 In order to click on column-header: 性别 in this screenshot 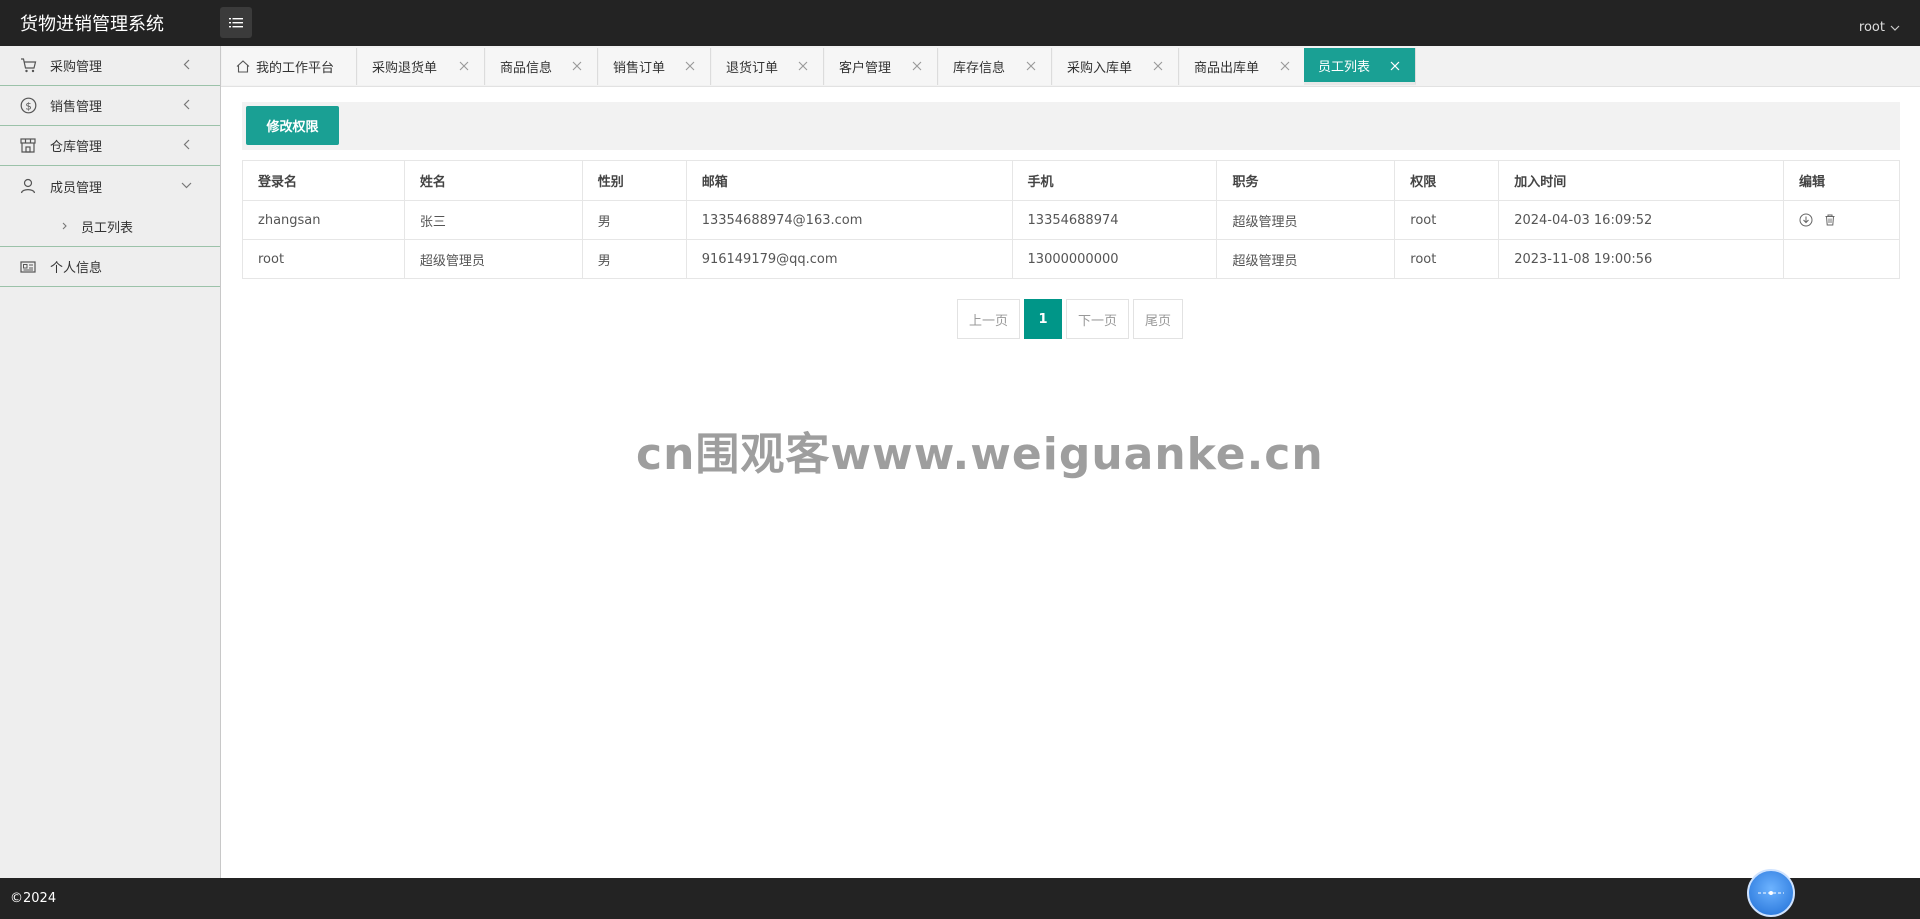, I will do `click(634, 180)`.